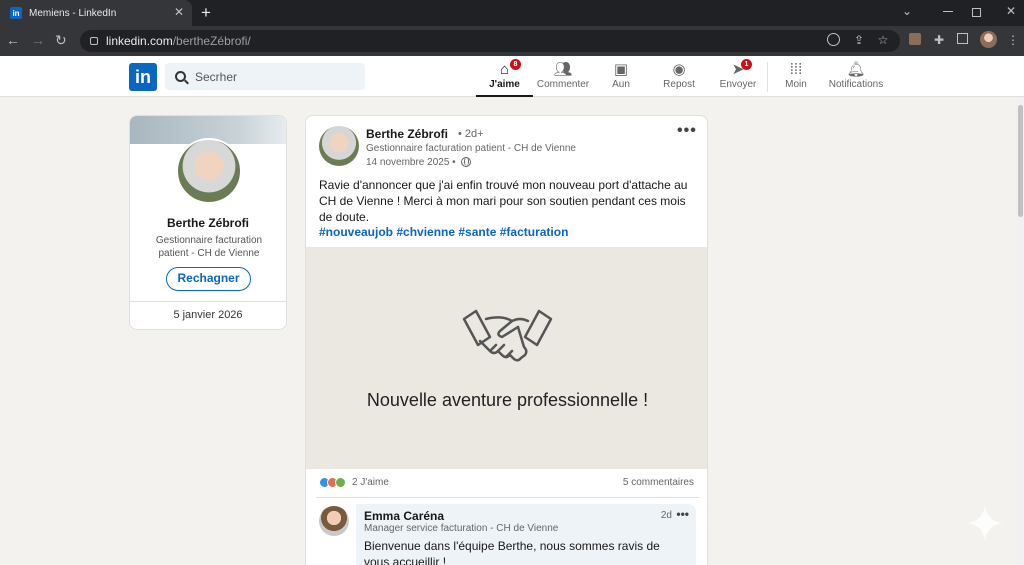  What do you see at coordinates (334, 521) in the screenshot?
I see `comment-author-avatar` at bounding box center [334, 521].